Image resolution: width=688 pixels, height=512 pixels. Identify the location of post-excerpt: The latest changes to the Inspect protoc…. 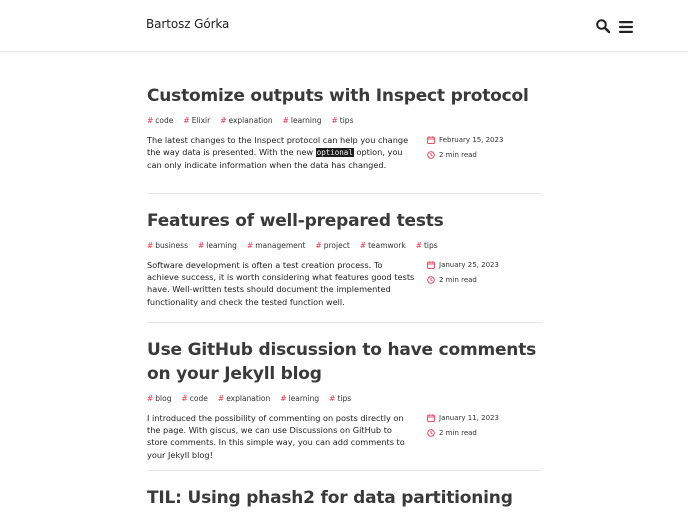
(278, 153).